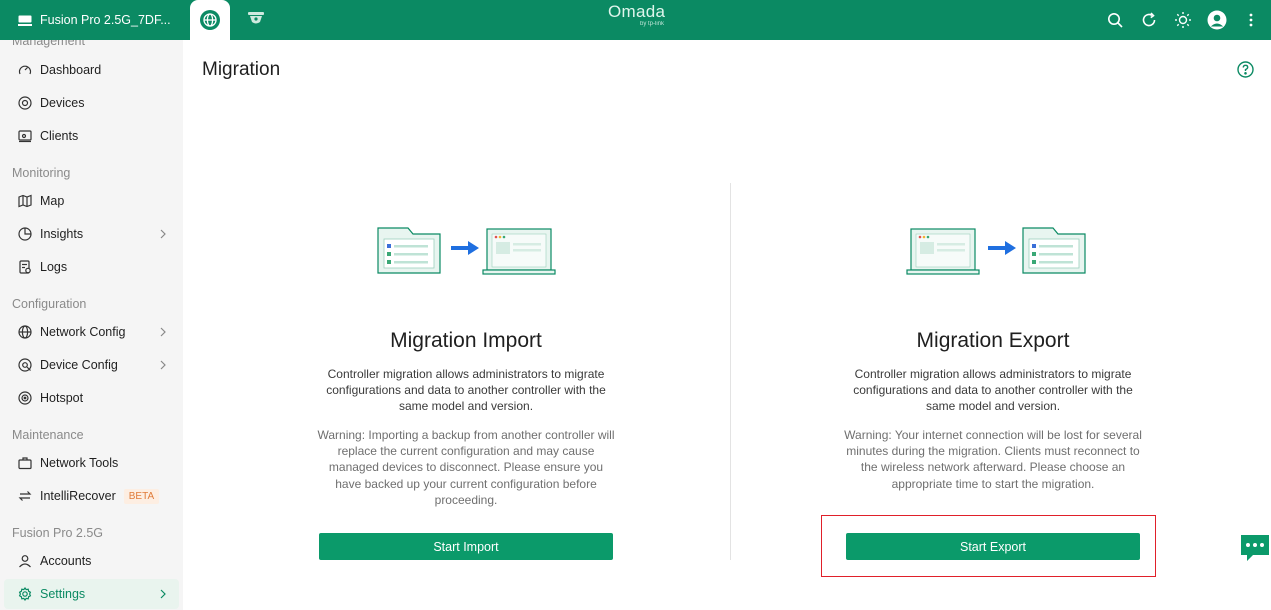 The image size is (1271, 610). I want to click on sidebar-group-configuration: Configuration, so click(49, 304).